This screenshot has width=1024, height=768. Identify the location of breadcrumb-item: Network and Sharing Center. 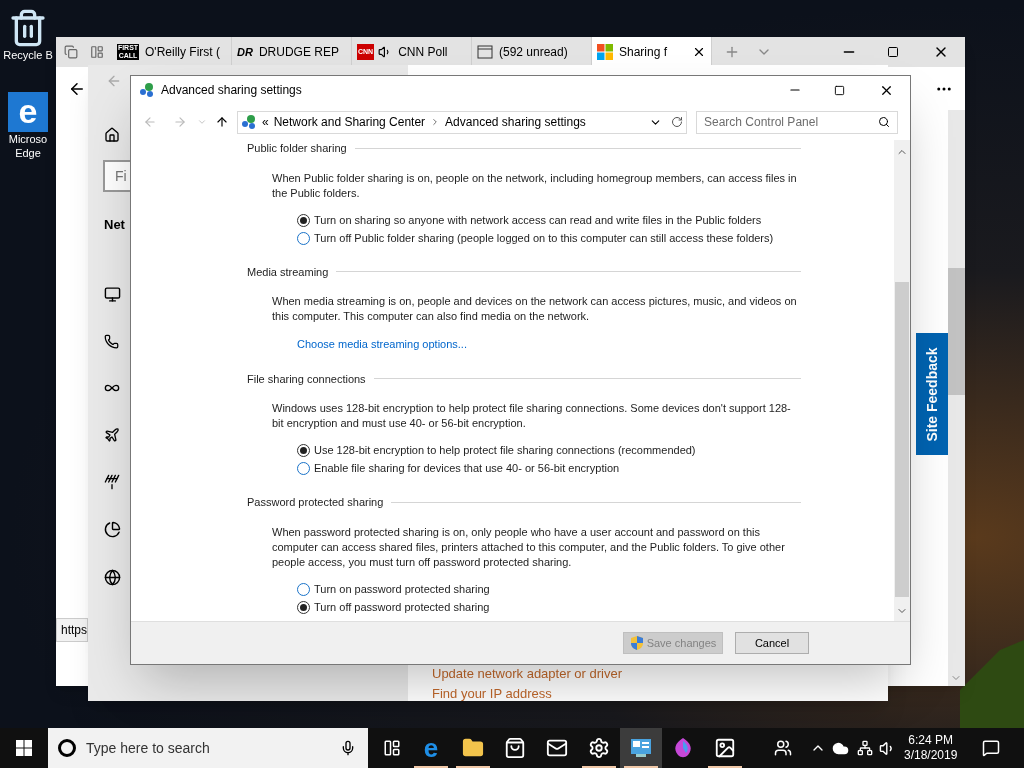
(349, 122).